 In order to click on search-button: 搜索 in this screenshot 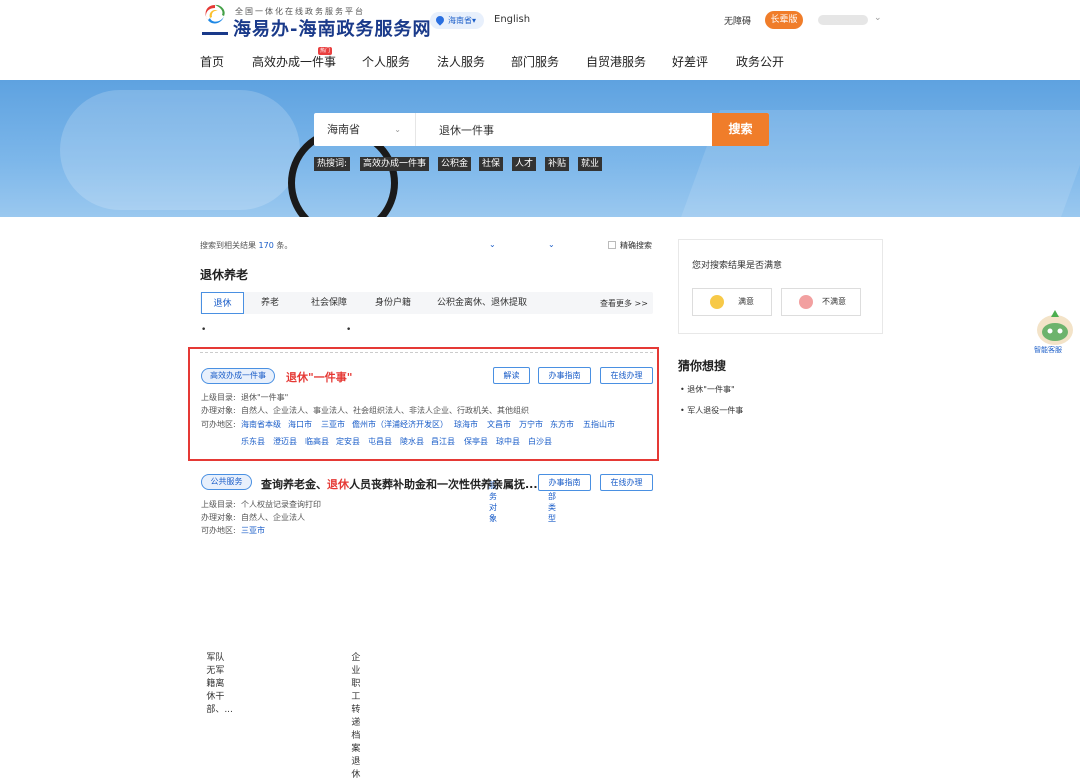, I will do `click(740, 129)`.